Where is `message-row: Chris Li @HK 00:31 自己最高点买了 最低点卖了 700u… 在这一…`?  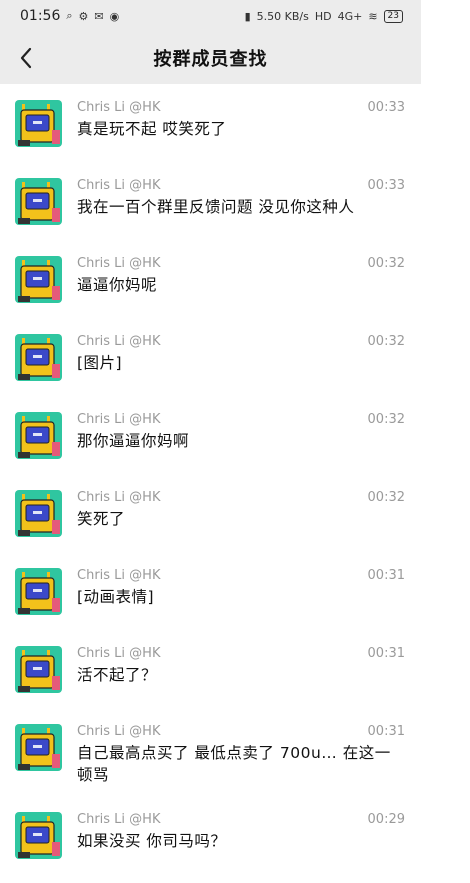
message-row: Chris Li @HK 00:31 自己最高点买了 最低点卖了 700u… 在这一… is located at coordinates (210, 746).